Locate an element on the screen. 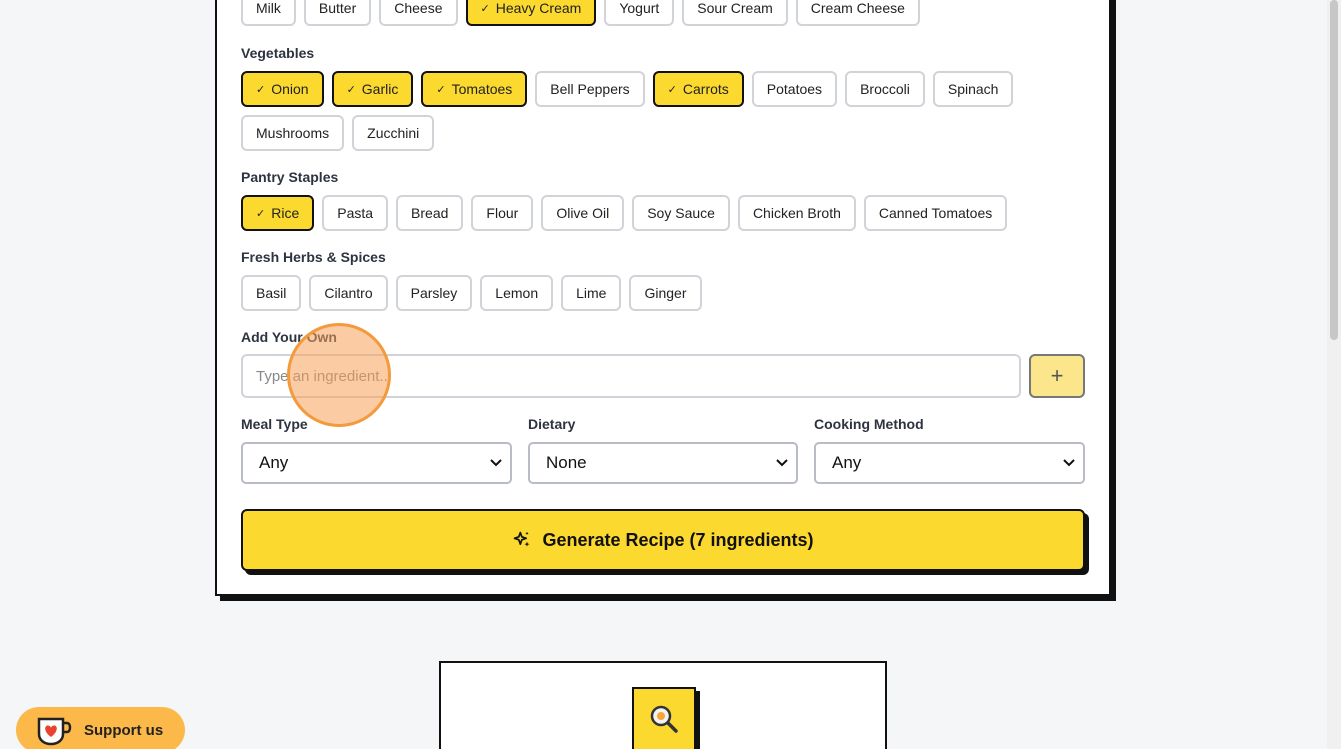  ingredient-chip-yogurt: Yogurt is located at coordinates (639, 13).